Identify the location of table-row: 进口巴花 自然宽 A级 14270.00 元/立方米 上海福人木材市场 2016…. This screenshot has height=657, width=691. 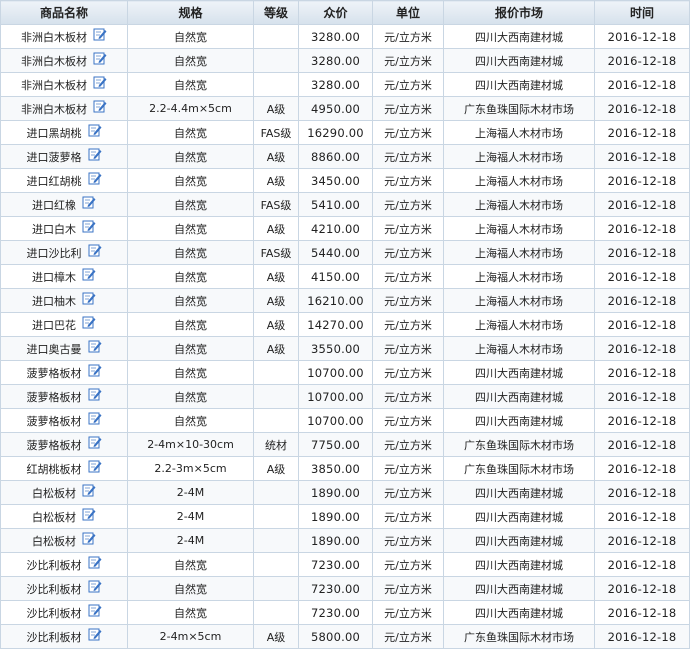
(345, 324).